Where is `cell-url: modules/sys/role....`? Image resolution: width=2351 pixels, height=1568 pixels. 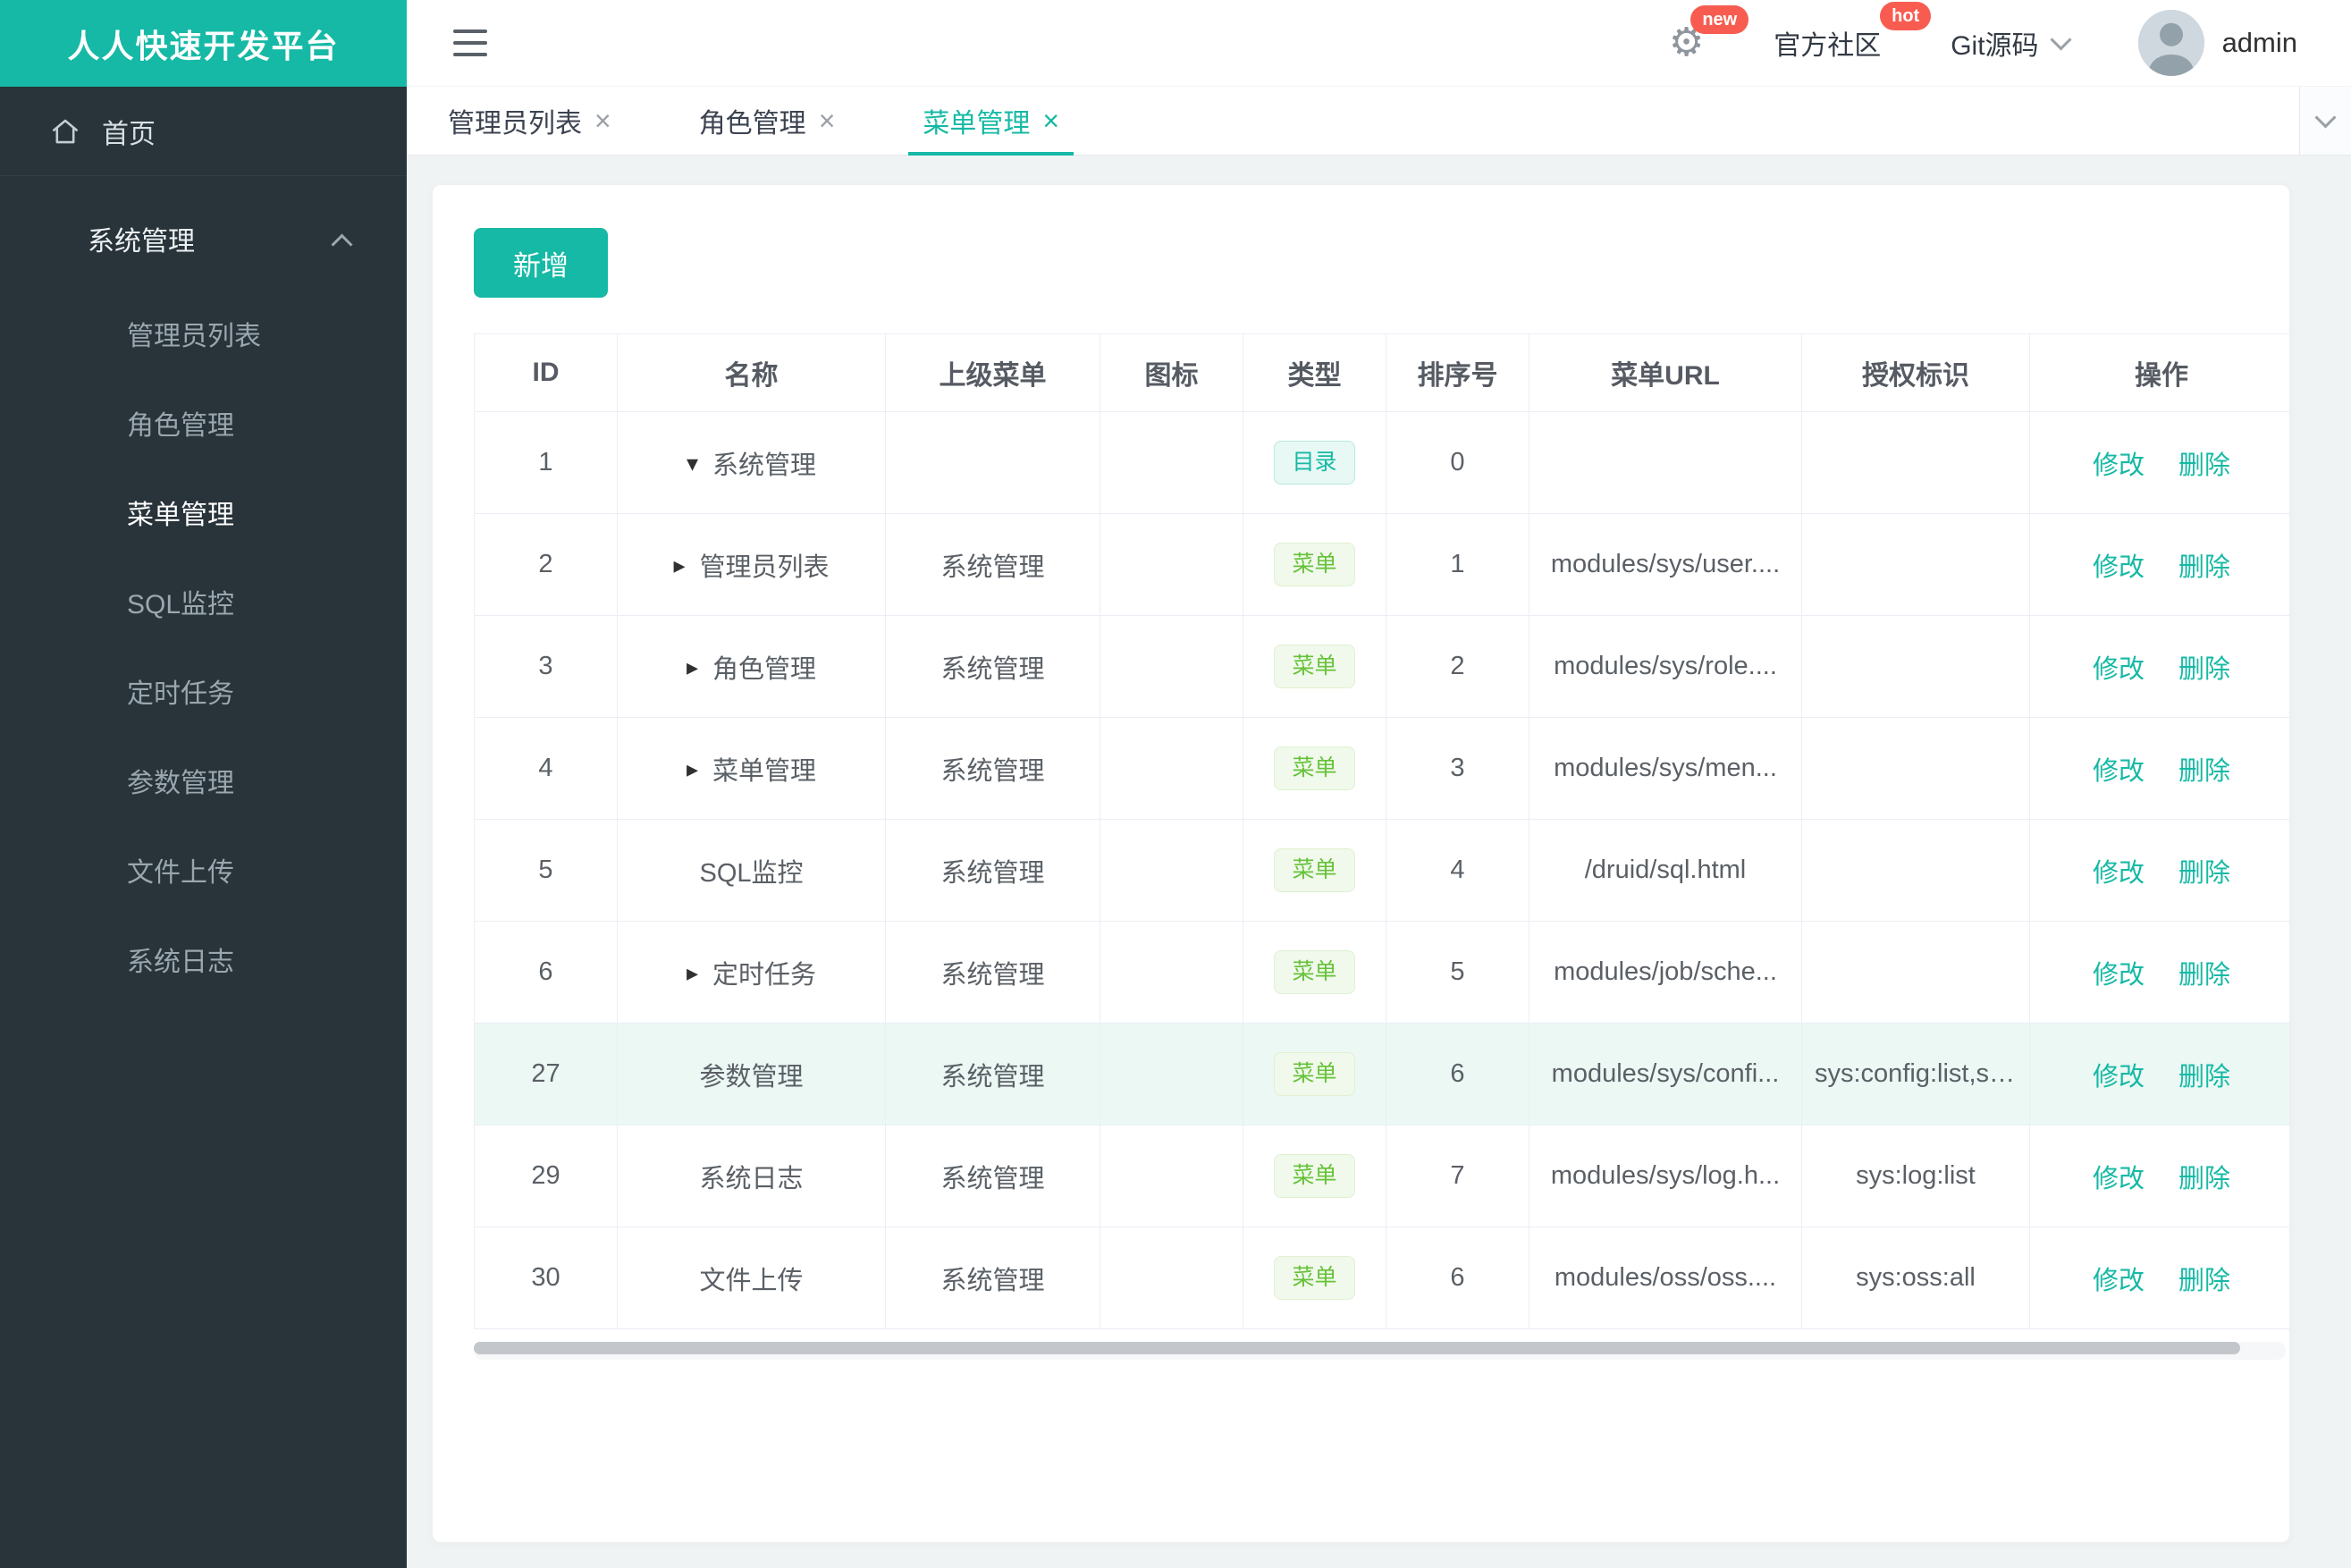 cell-url: modules/sys/role.... is located at coordinates (1665, 666).